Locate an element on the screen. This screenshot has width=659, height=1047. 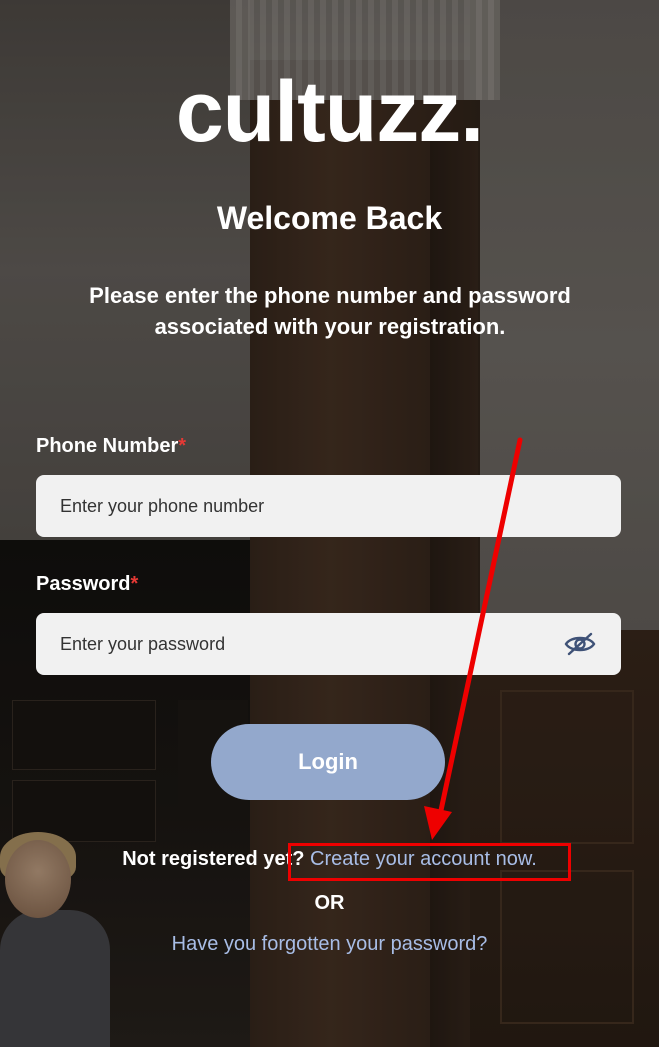
eye-slash-icon is located at coordinates (580, 644).